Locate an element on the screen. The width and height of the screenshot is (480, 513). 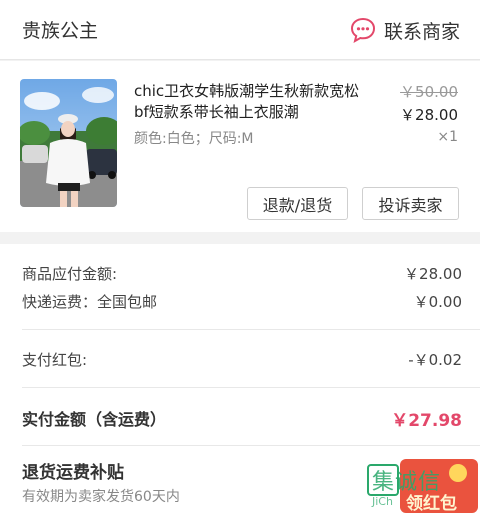
red-packet-row: 支付红包: -￥0.02 is located at coordinates (242, 359).